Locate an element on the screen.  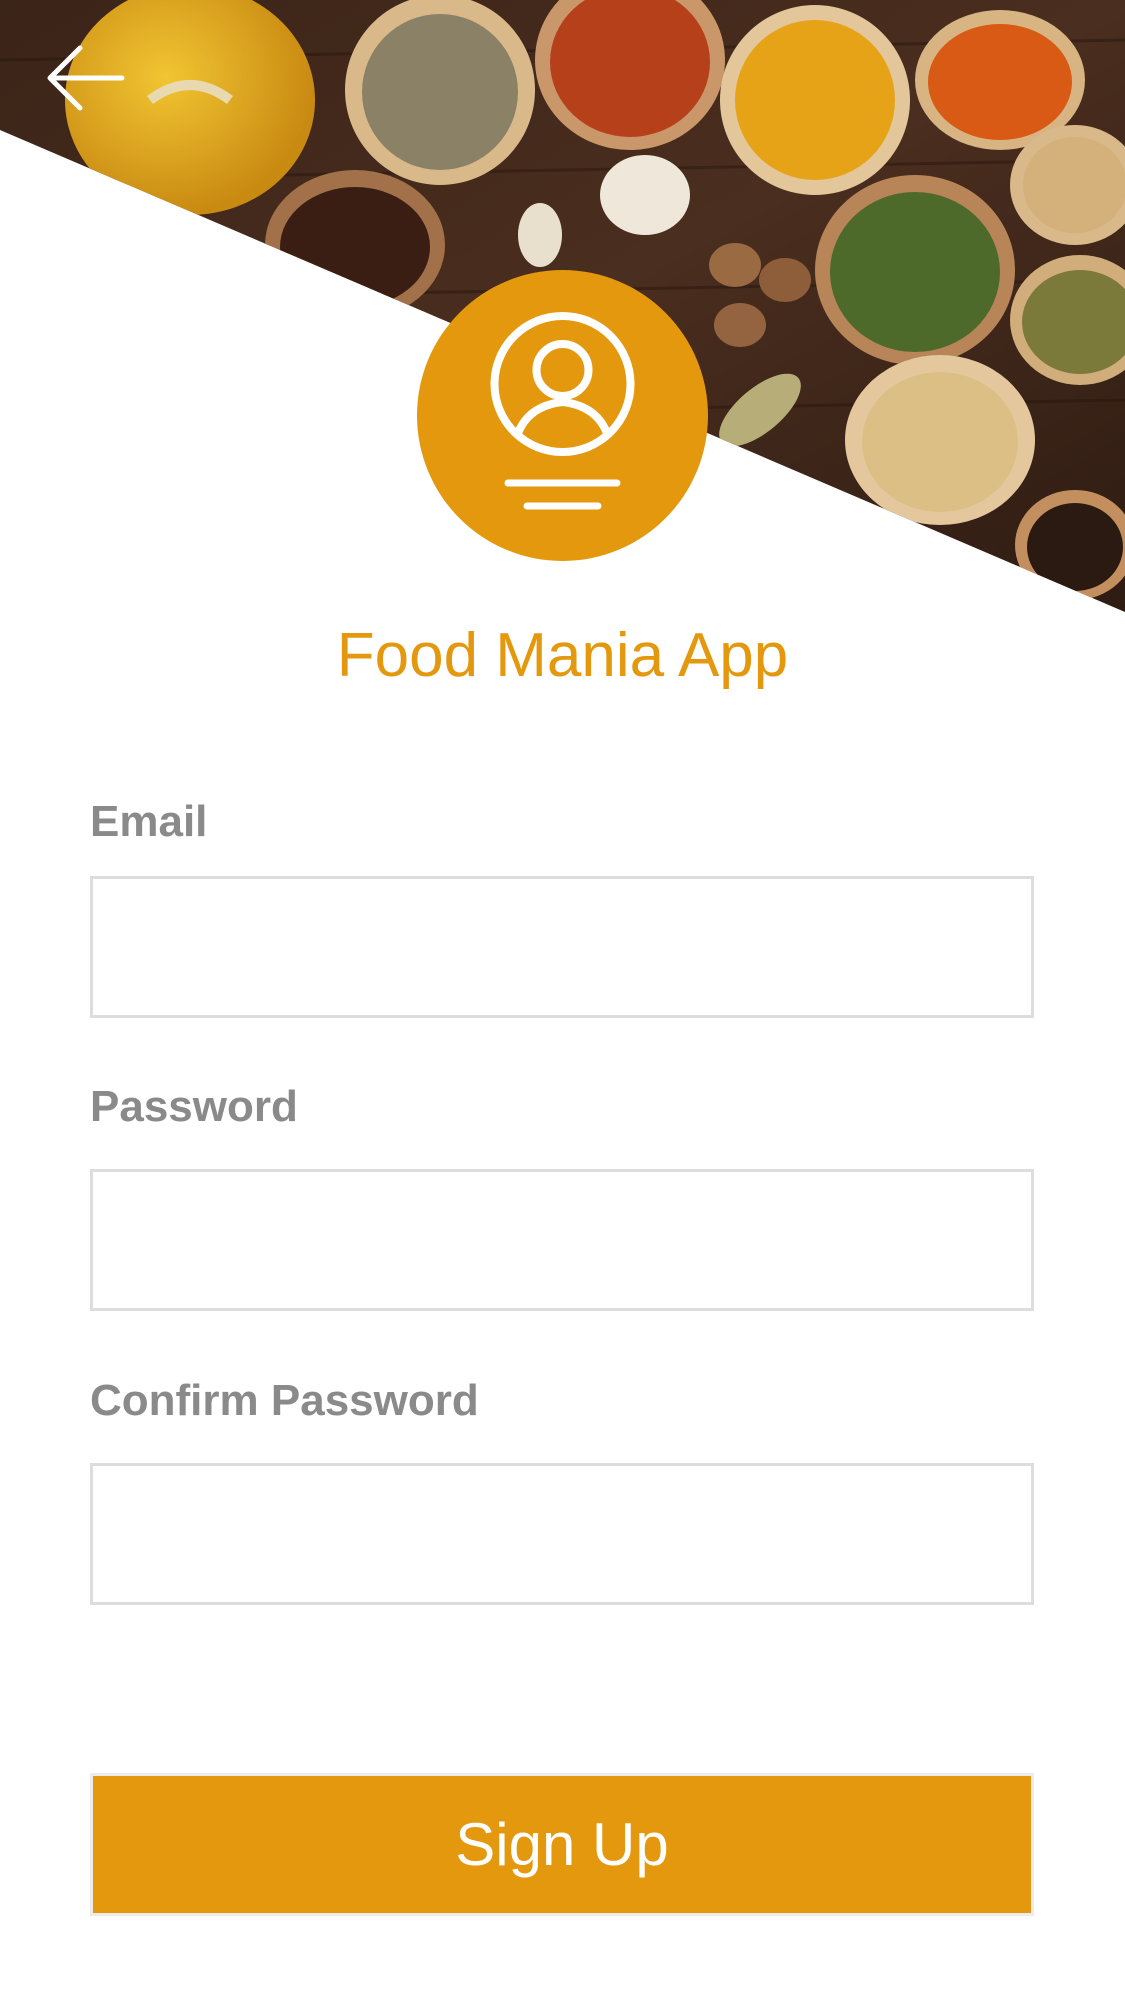
confirm-password-input is located at coordinates (562, 1534).